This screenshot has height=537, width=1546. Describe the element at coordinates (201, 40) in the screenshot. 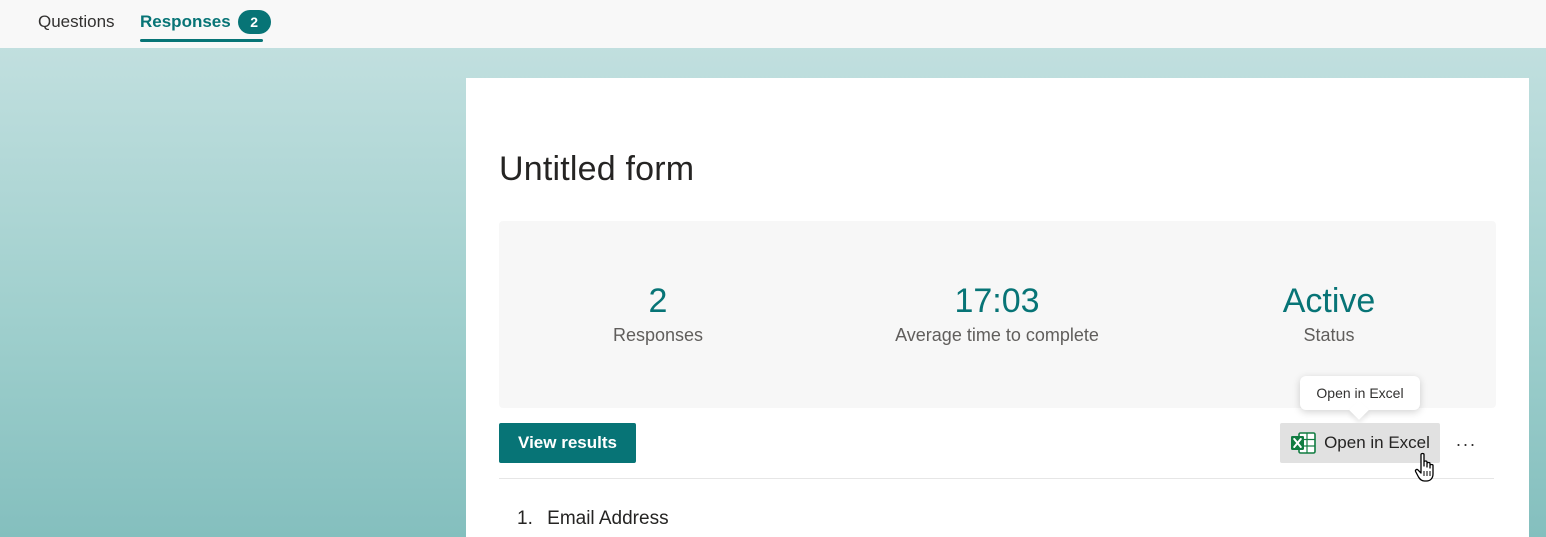

I see `active-tab-indicator` at that location.